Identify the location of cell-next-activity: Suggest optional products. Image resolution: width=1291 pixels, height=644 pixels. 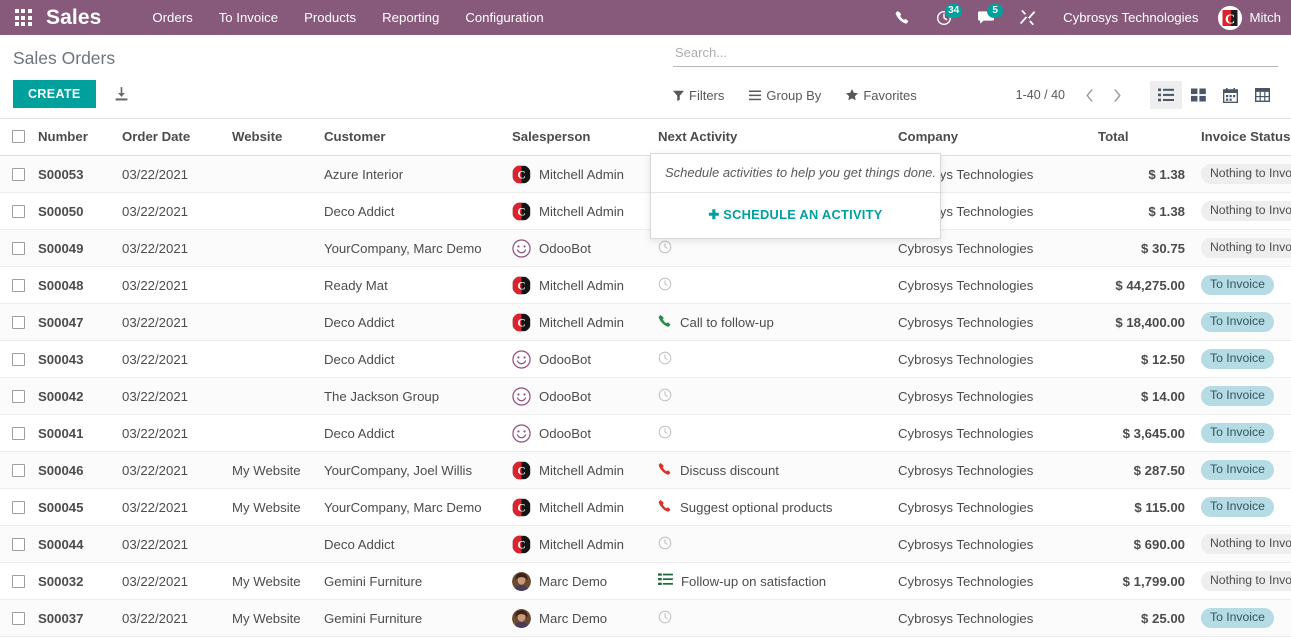
(770, 507).